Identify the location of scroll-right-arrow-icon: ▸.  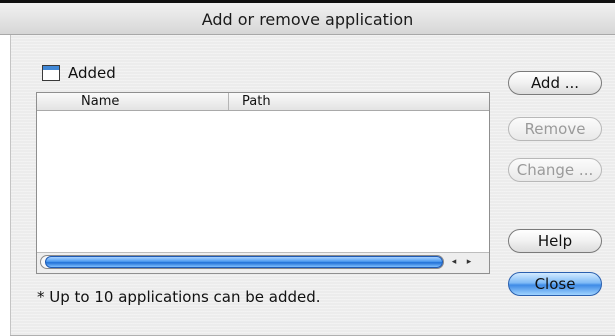
(469, 262).